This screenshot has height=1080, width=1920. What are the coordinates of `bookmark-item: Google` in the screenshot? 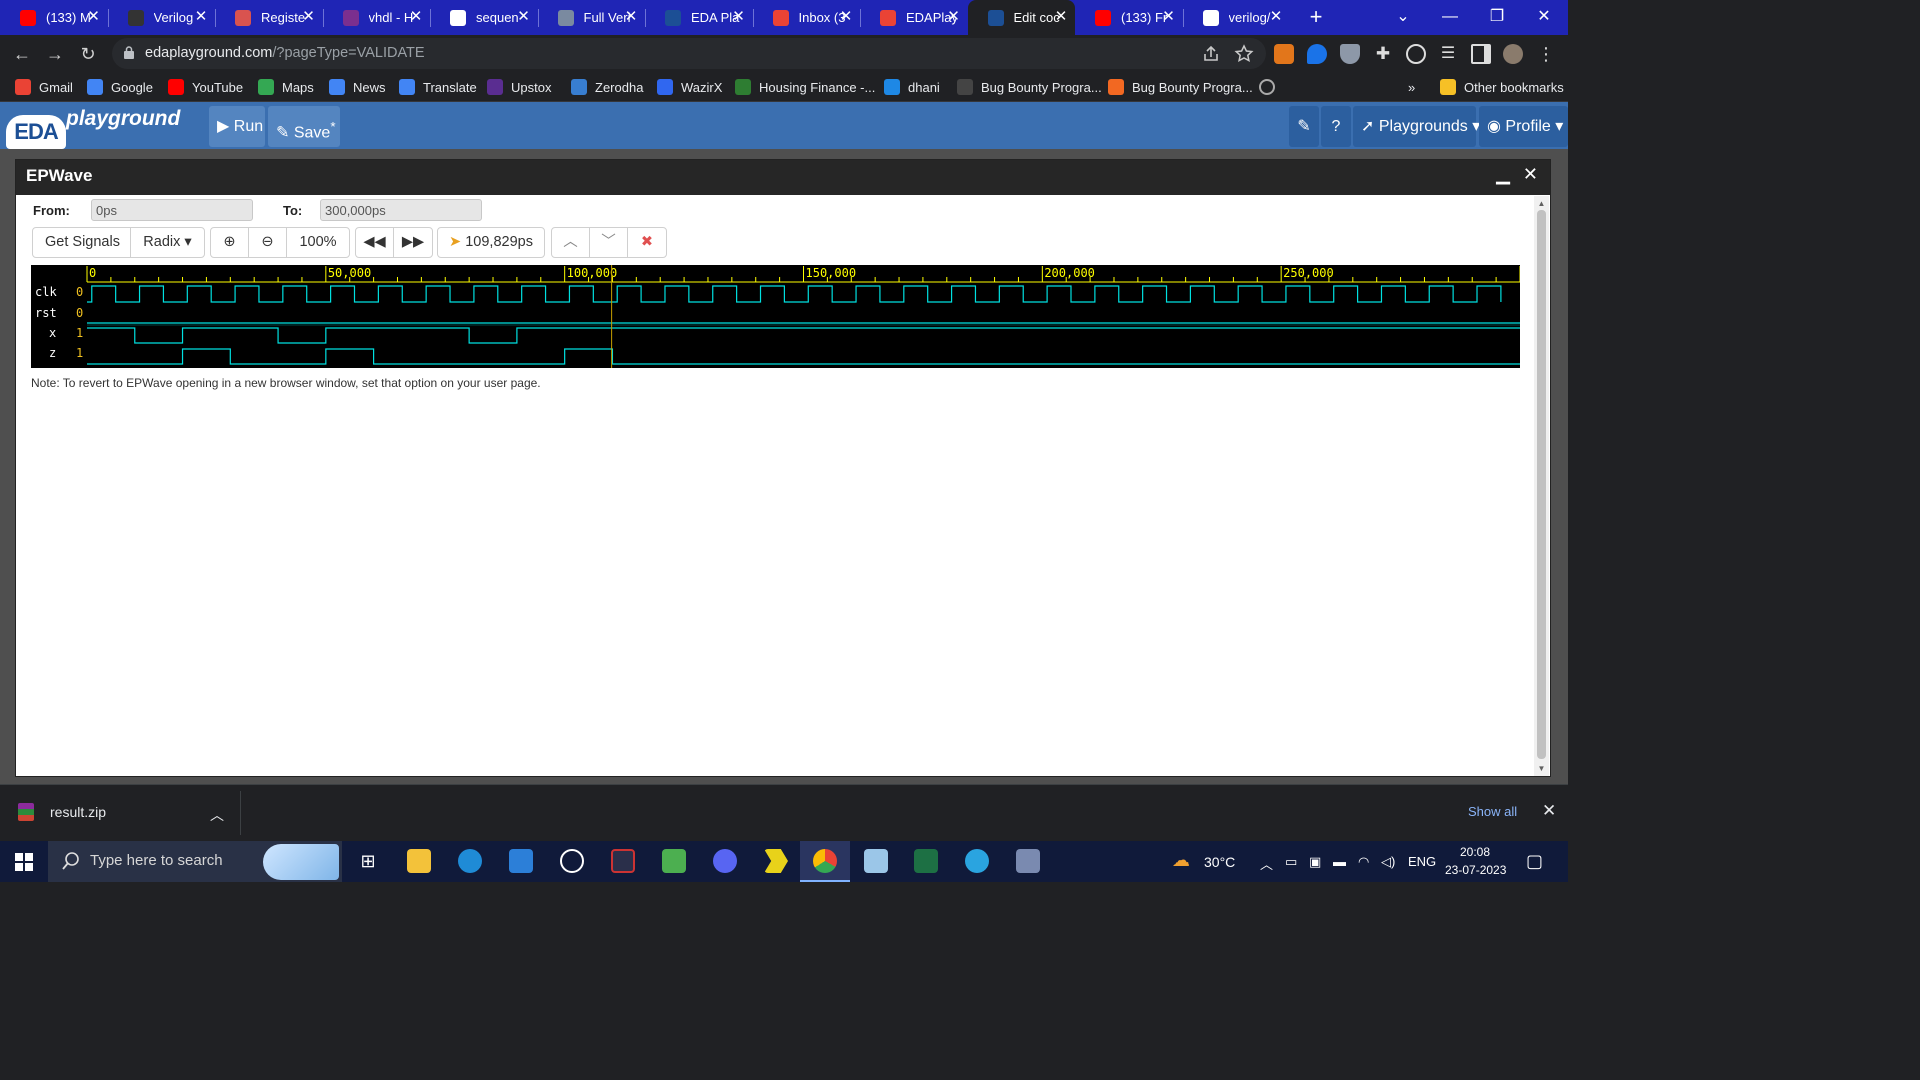 It's located at (120, 87).